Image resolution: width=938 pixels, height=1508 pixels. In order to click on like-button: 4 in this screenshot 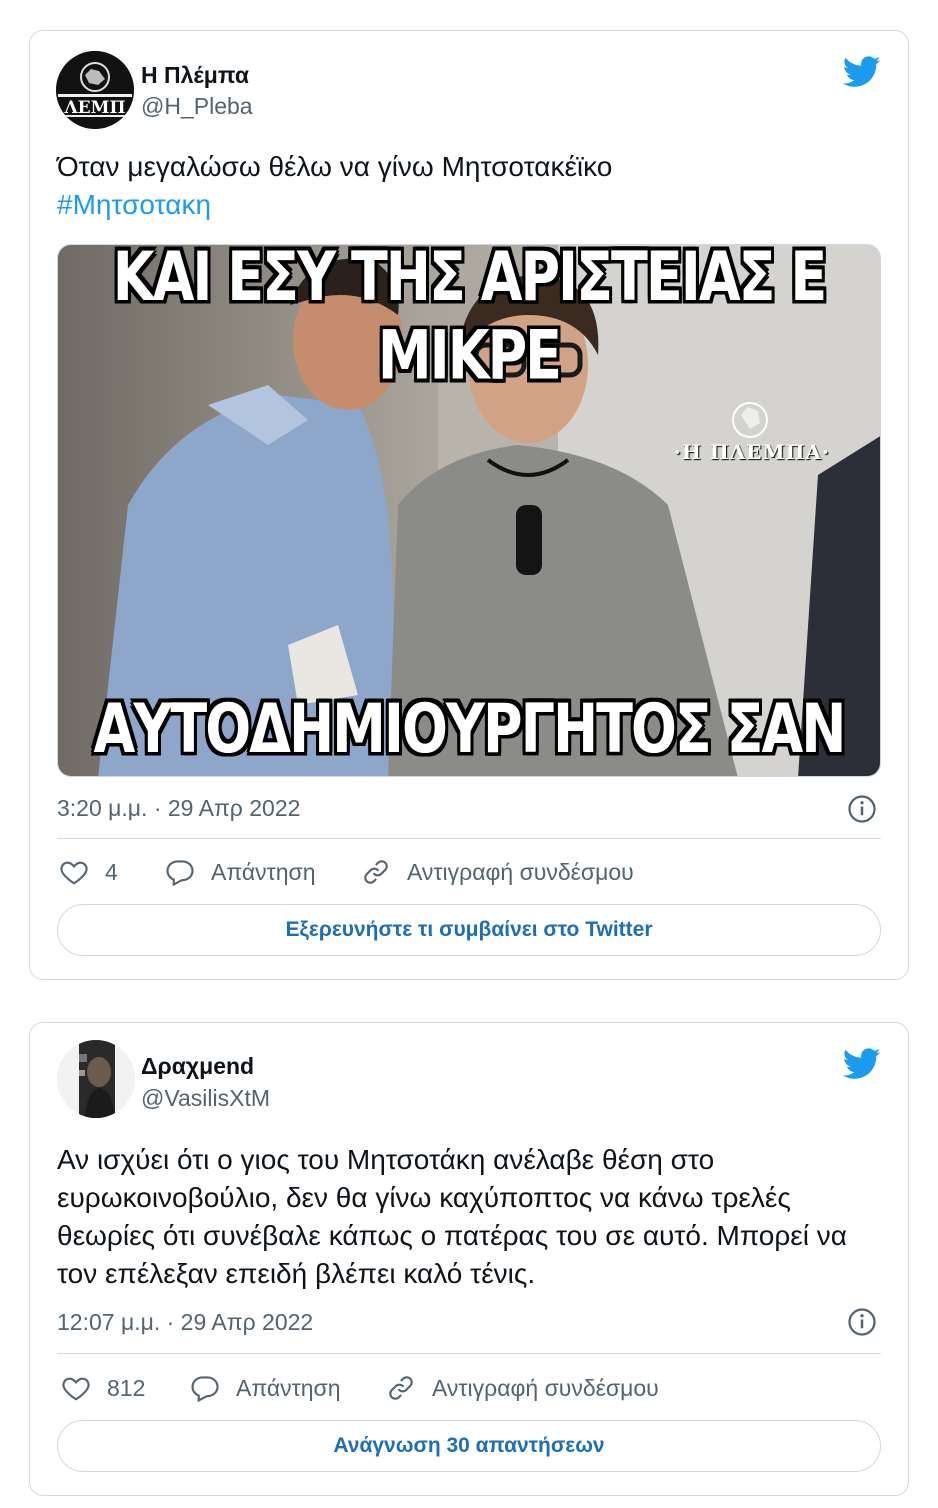, I will do `click(88, 872)`.